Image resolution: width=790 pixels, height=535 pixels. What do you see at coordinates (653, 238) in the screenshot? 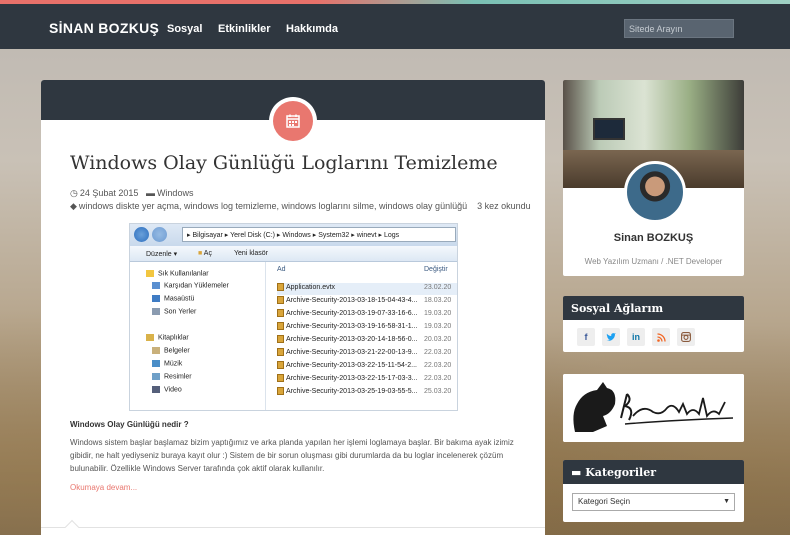
I see `profile-name: Sinan BOZKUŞ` at bounding box center [653, 238].